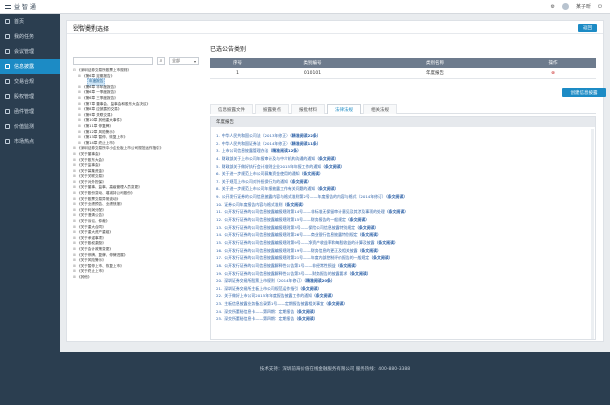  I want to click on regulation-link: 6. 关于进一步规范上市公司募集资金使用的通知（条文阅读）, so click(403, 174).